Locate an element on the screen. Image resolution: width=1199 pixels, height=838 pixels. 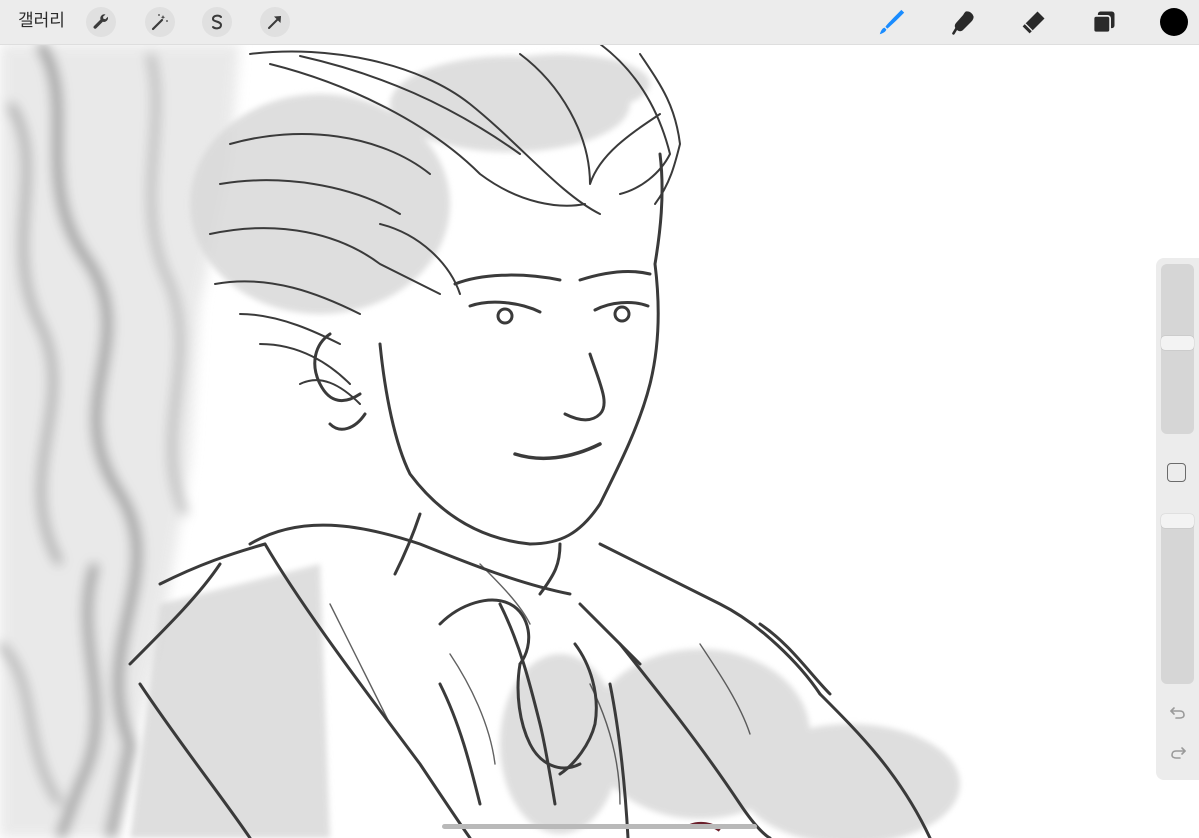
transform-button is located at coordinates (275, 22).